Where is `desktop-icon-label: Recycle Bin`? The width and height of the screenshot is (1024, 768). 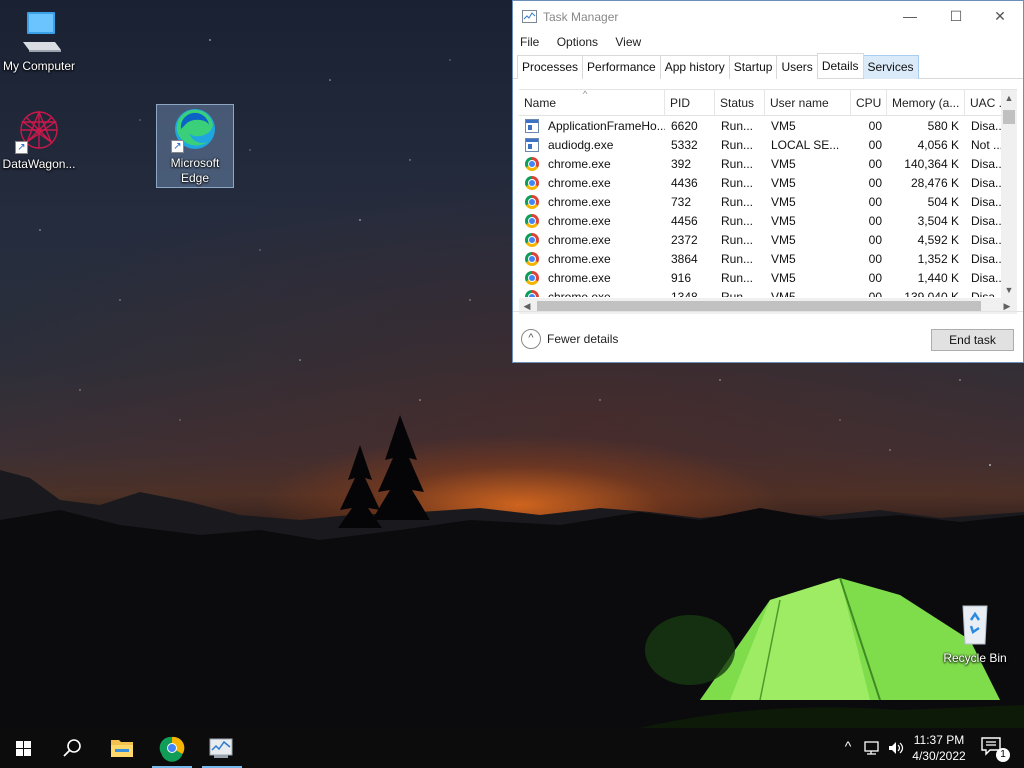 desktop-icon-label: Recycle Bin is located at coordinates (975, 658).